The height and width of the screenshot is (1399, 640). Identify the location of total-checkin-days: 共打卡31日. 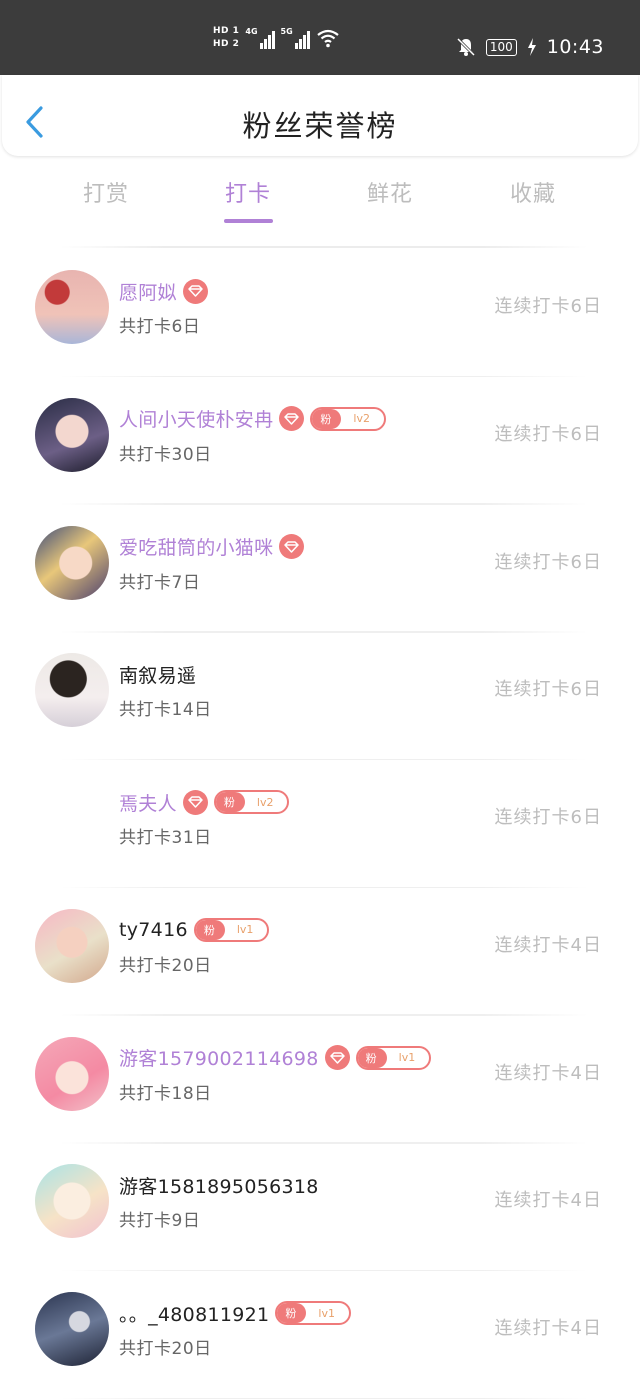
(165, 835).